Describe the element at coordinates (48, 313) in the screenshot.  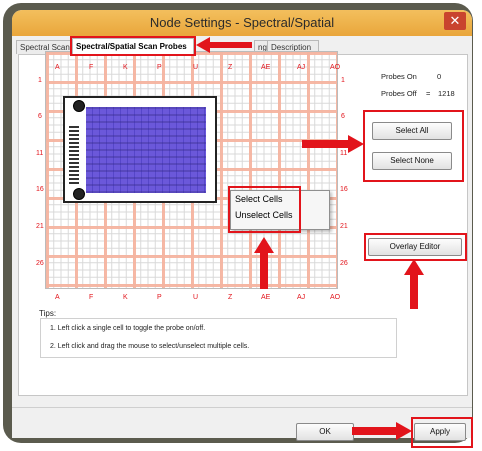
I see `tips-label: Tips:` at that location.